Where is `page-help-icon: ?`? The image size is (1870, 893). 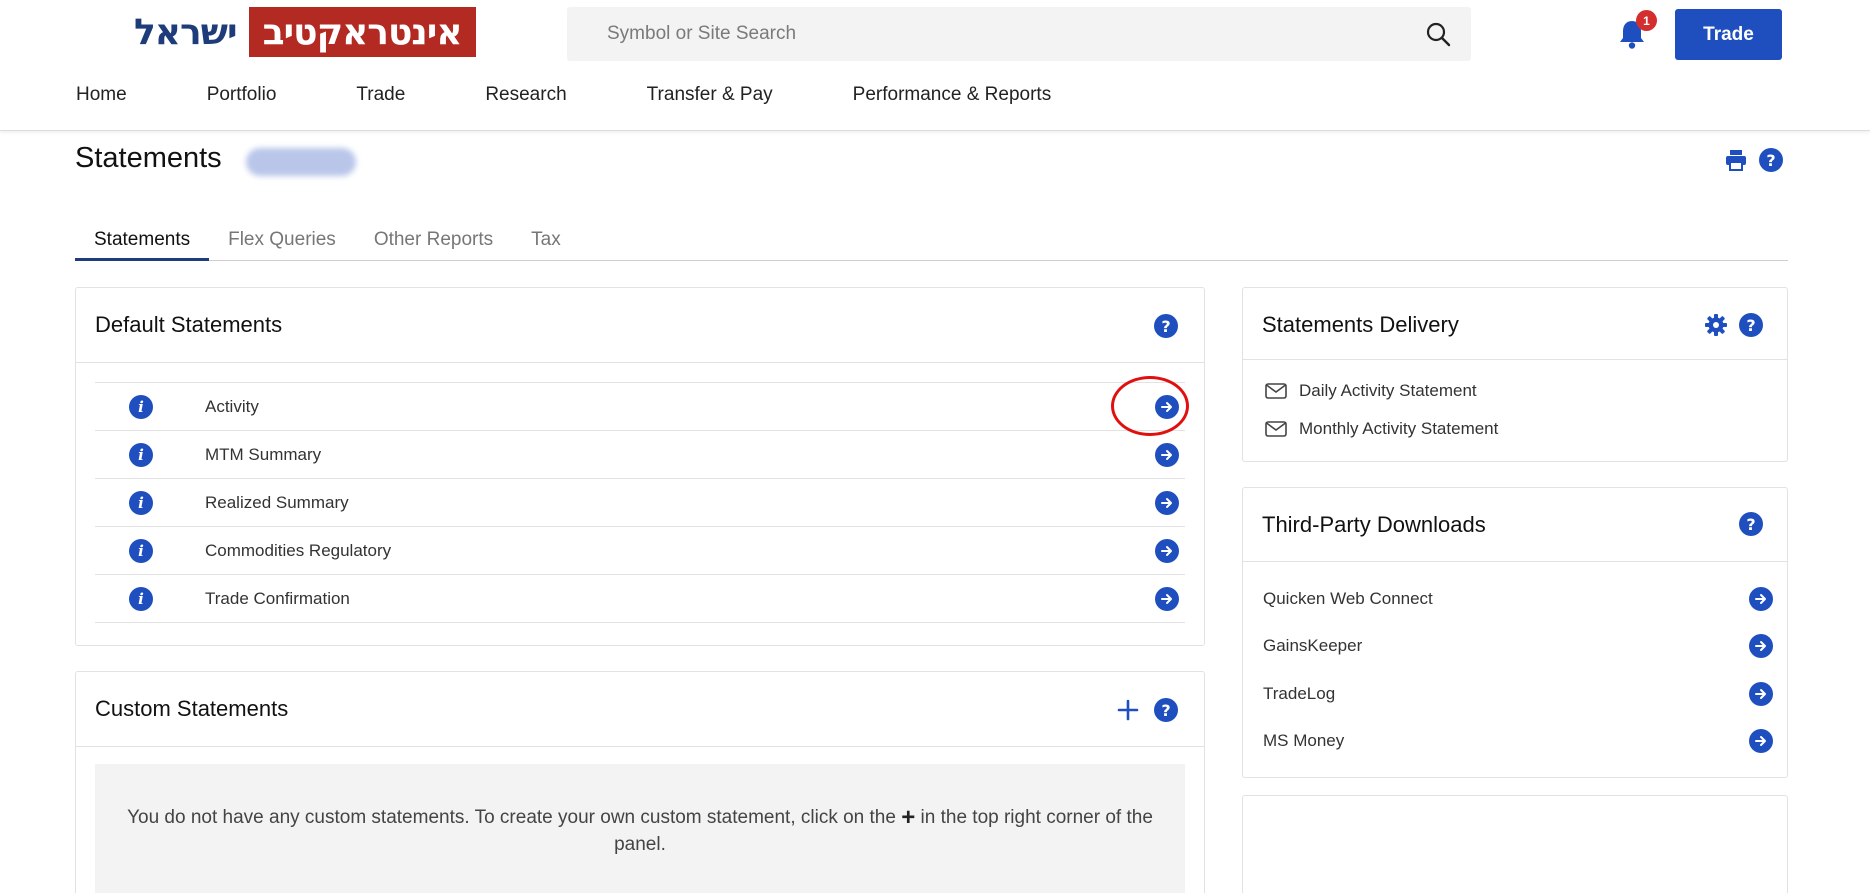 page-help-icon: ? is located at coordinates (1771, 160).